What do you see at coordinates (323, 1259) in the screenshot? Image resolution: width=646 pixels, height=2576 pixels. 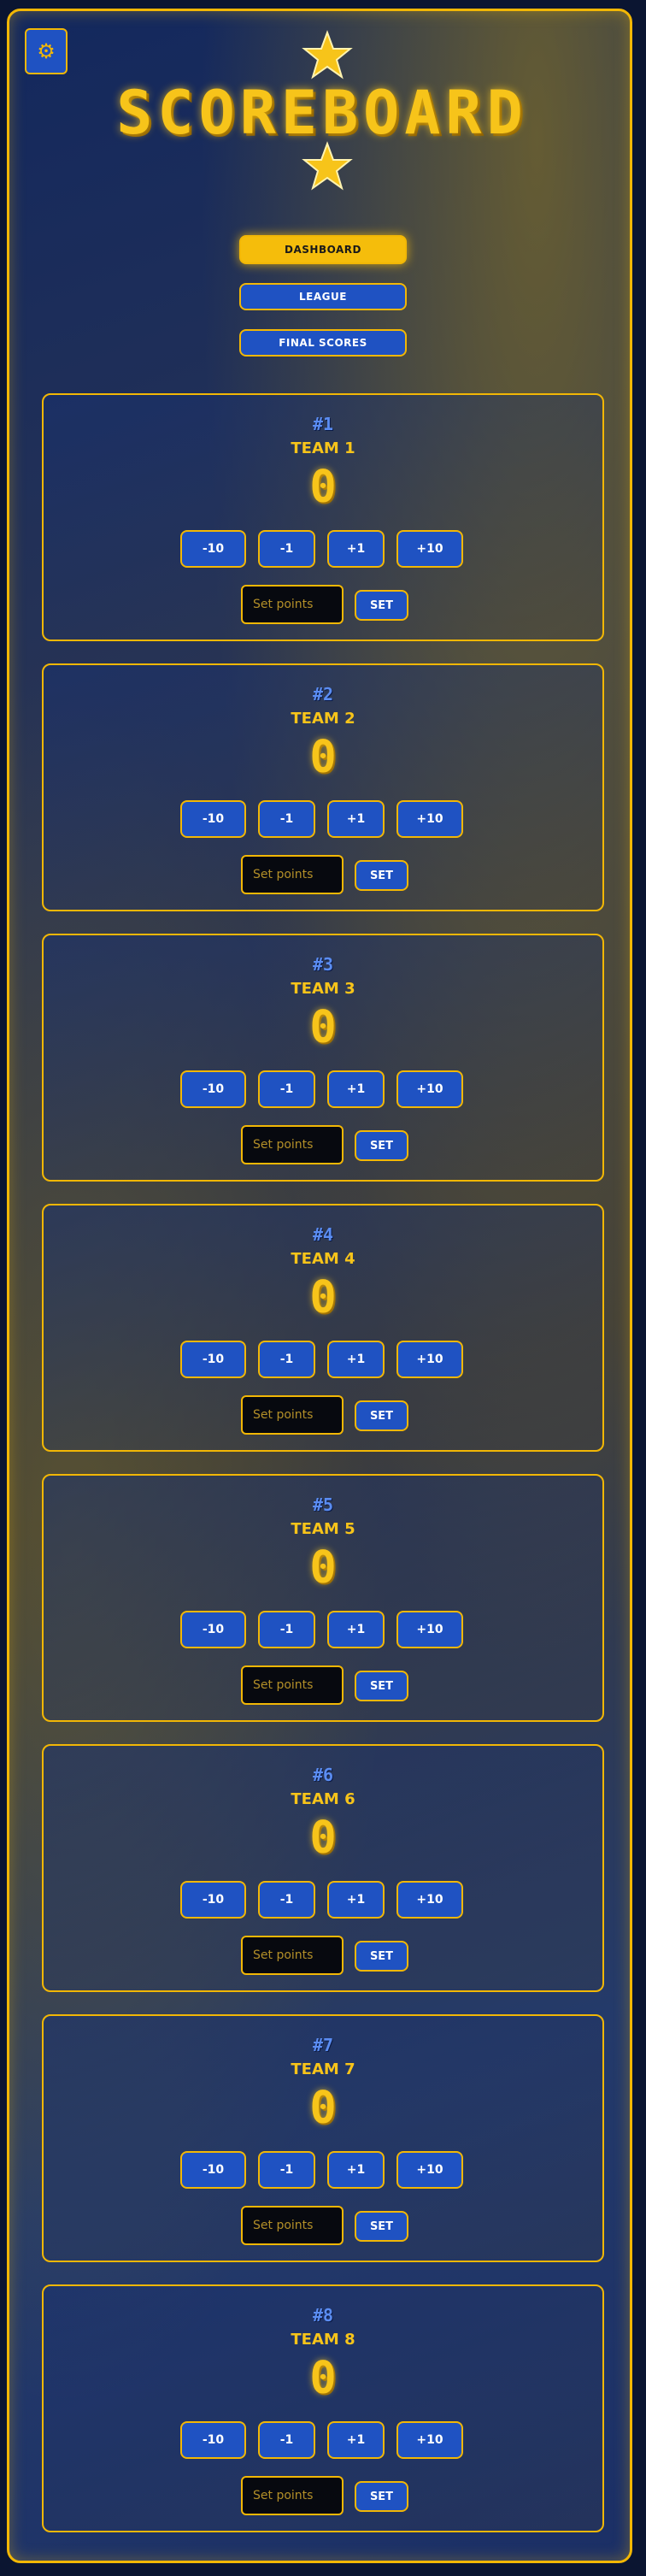 I see `team-name: TEAM 4` at bounding box center [323, 1259].